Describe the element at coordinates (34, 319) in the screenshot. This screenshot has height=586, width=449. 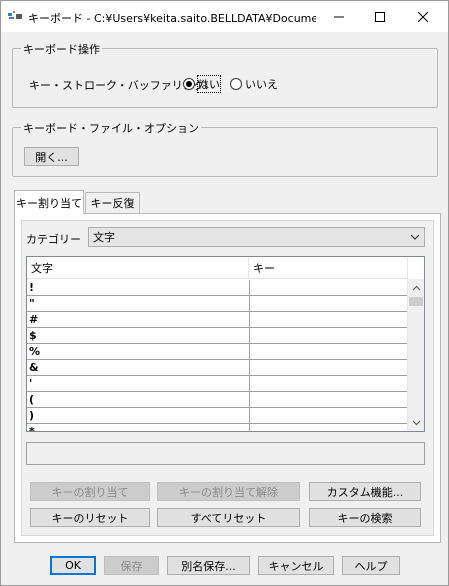
I see `cell-char: #` at that location.